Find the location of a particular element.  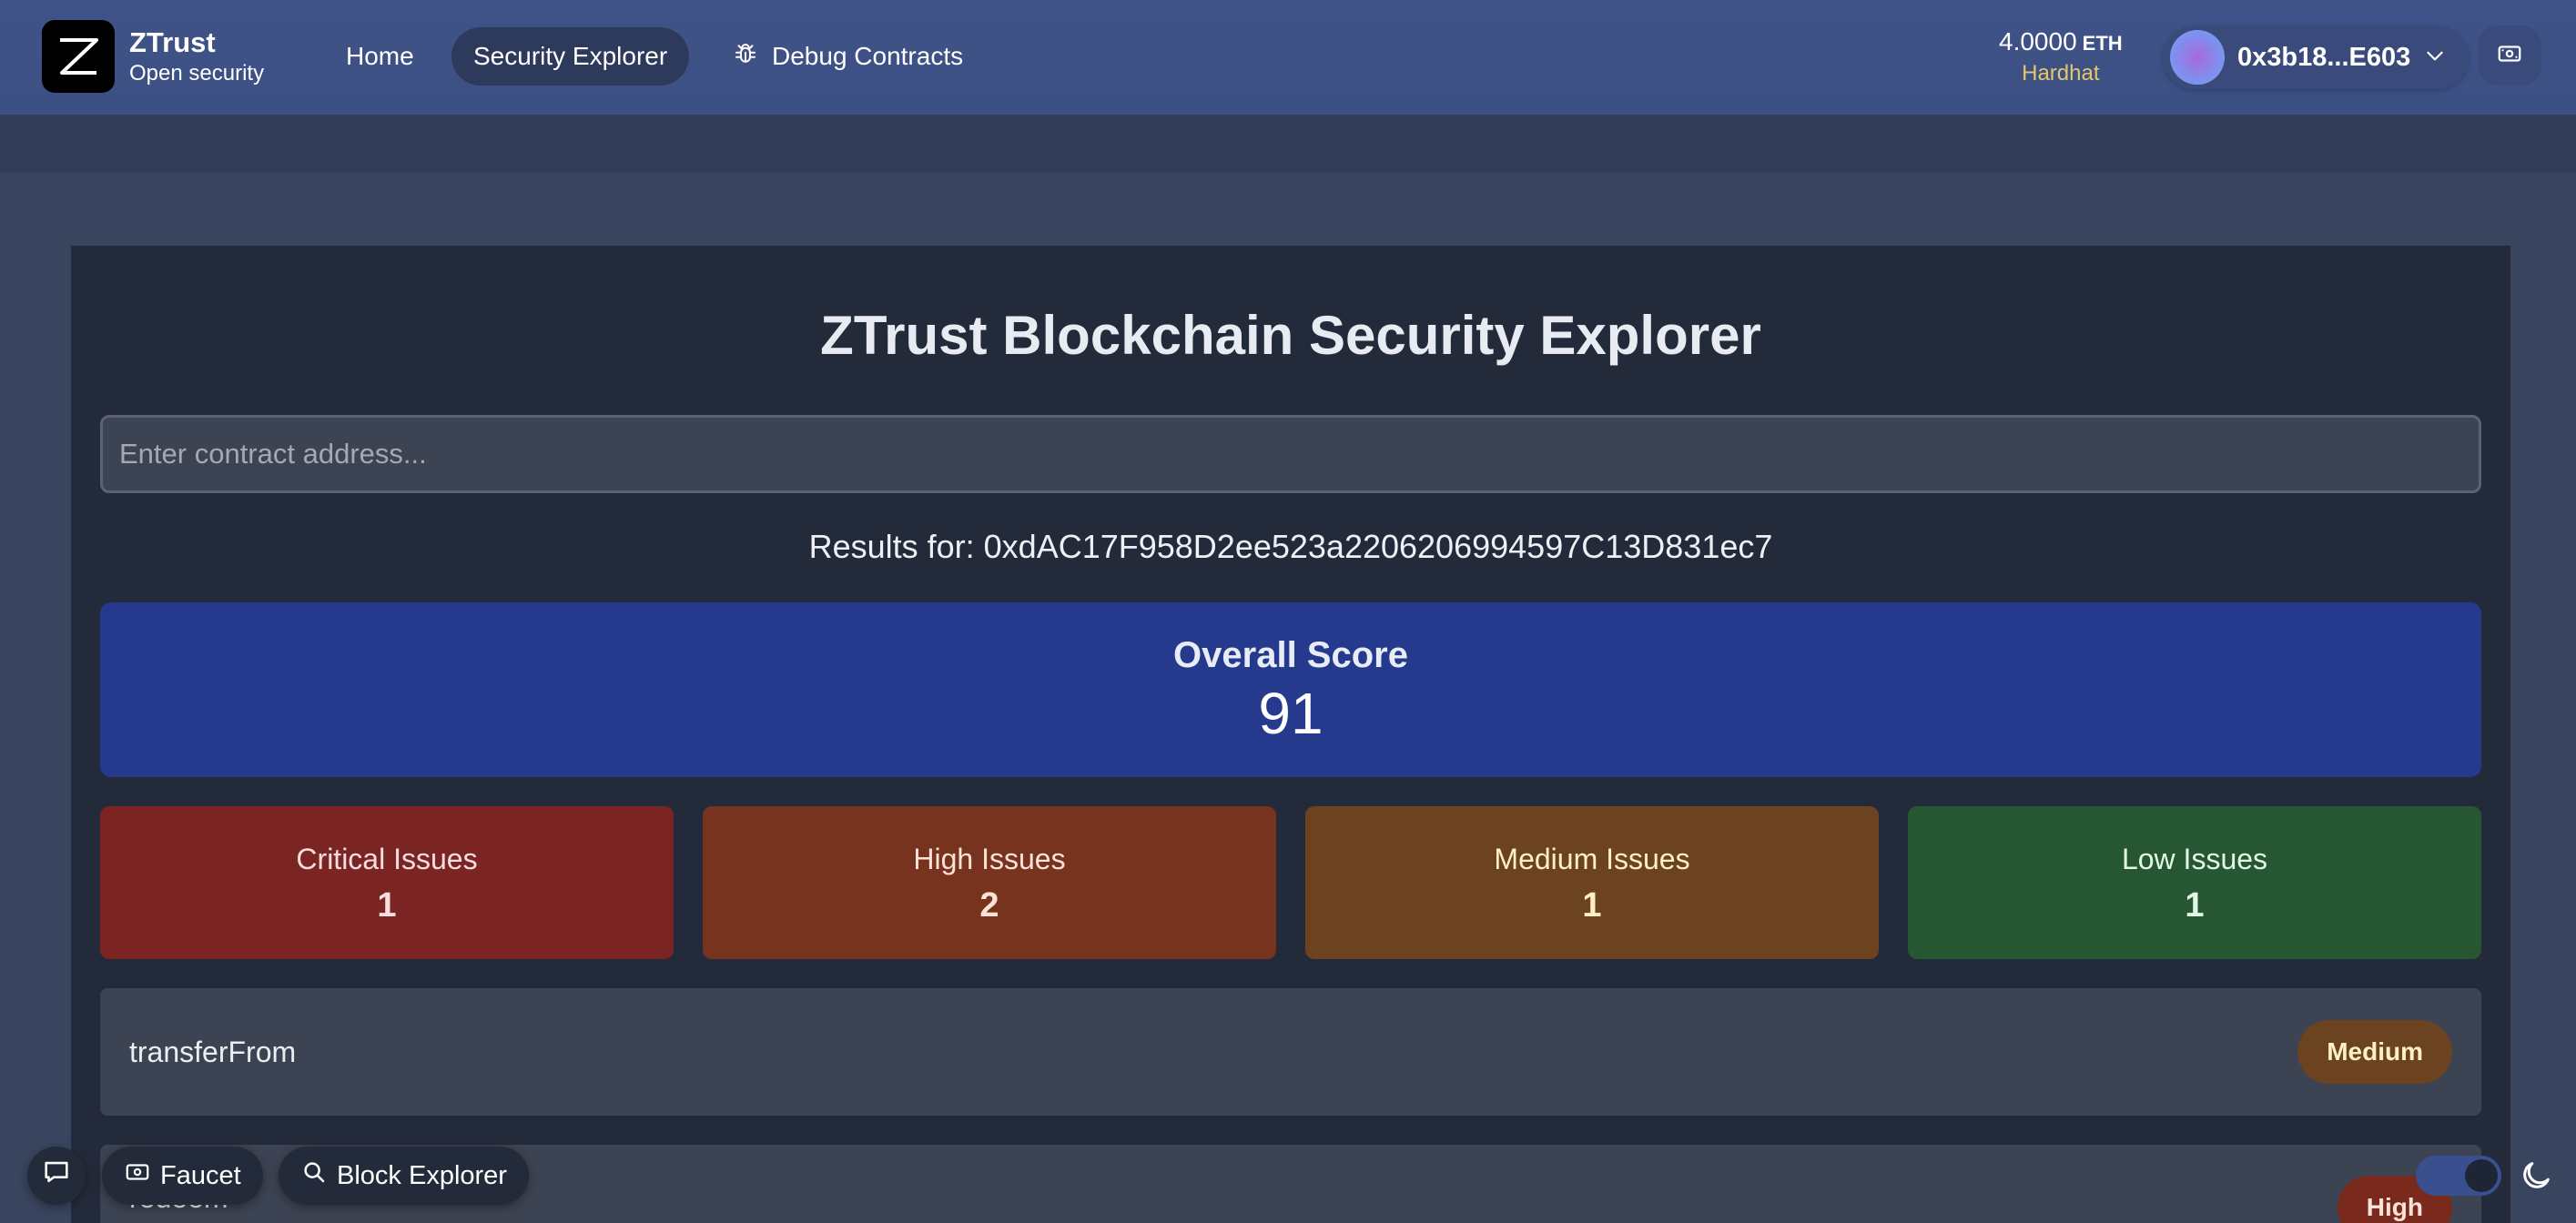

toggle-knob is located at coordinates (2481, 1175).